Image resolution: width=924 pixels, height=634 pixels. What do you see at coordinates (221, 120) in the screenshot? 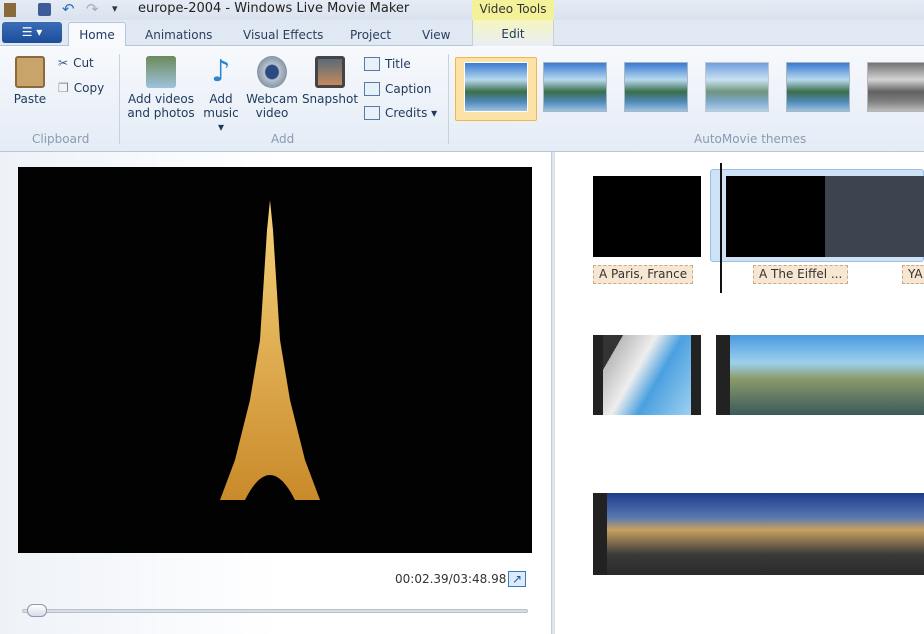
I see `add-music-label-2: music ▾` at bounding box center [221, 120].